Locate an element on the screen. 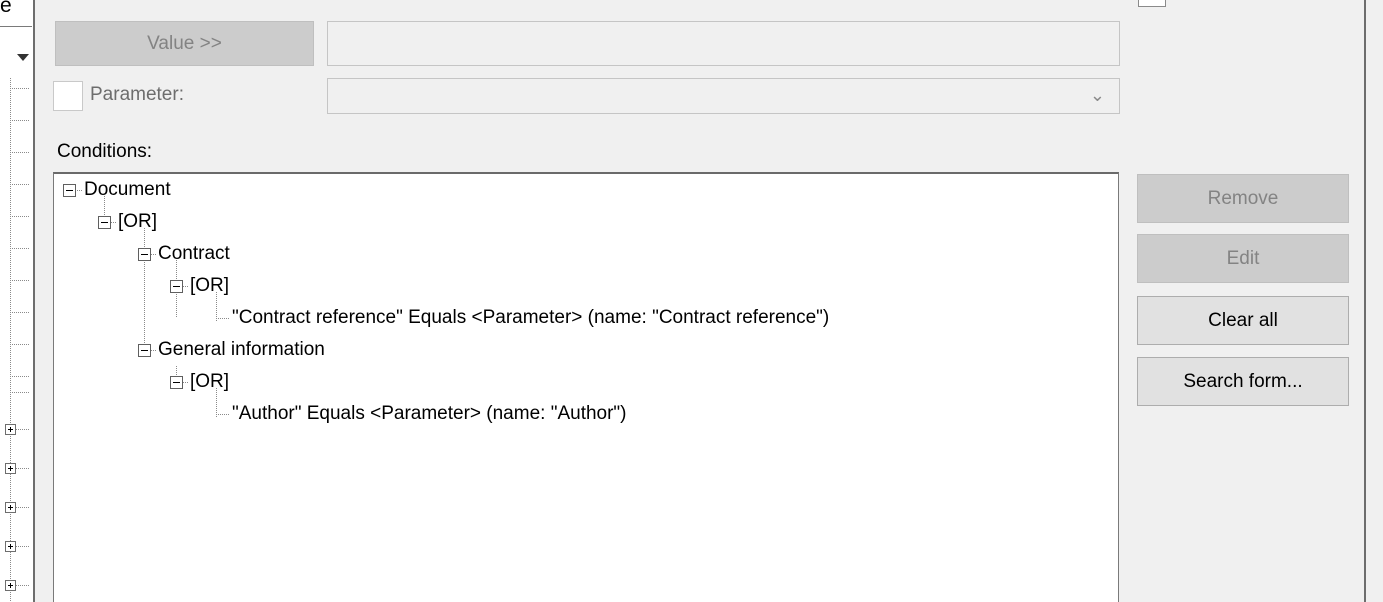 The width and height of the screenshot is (1383, 602). conditions-label: Conditions: is located at coordinates (105, 151).